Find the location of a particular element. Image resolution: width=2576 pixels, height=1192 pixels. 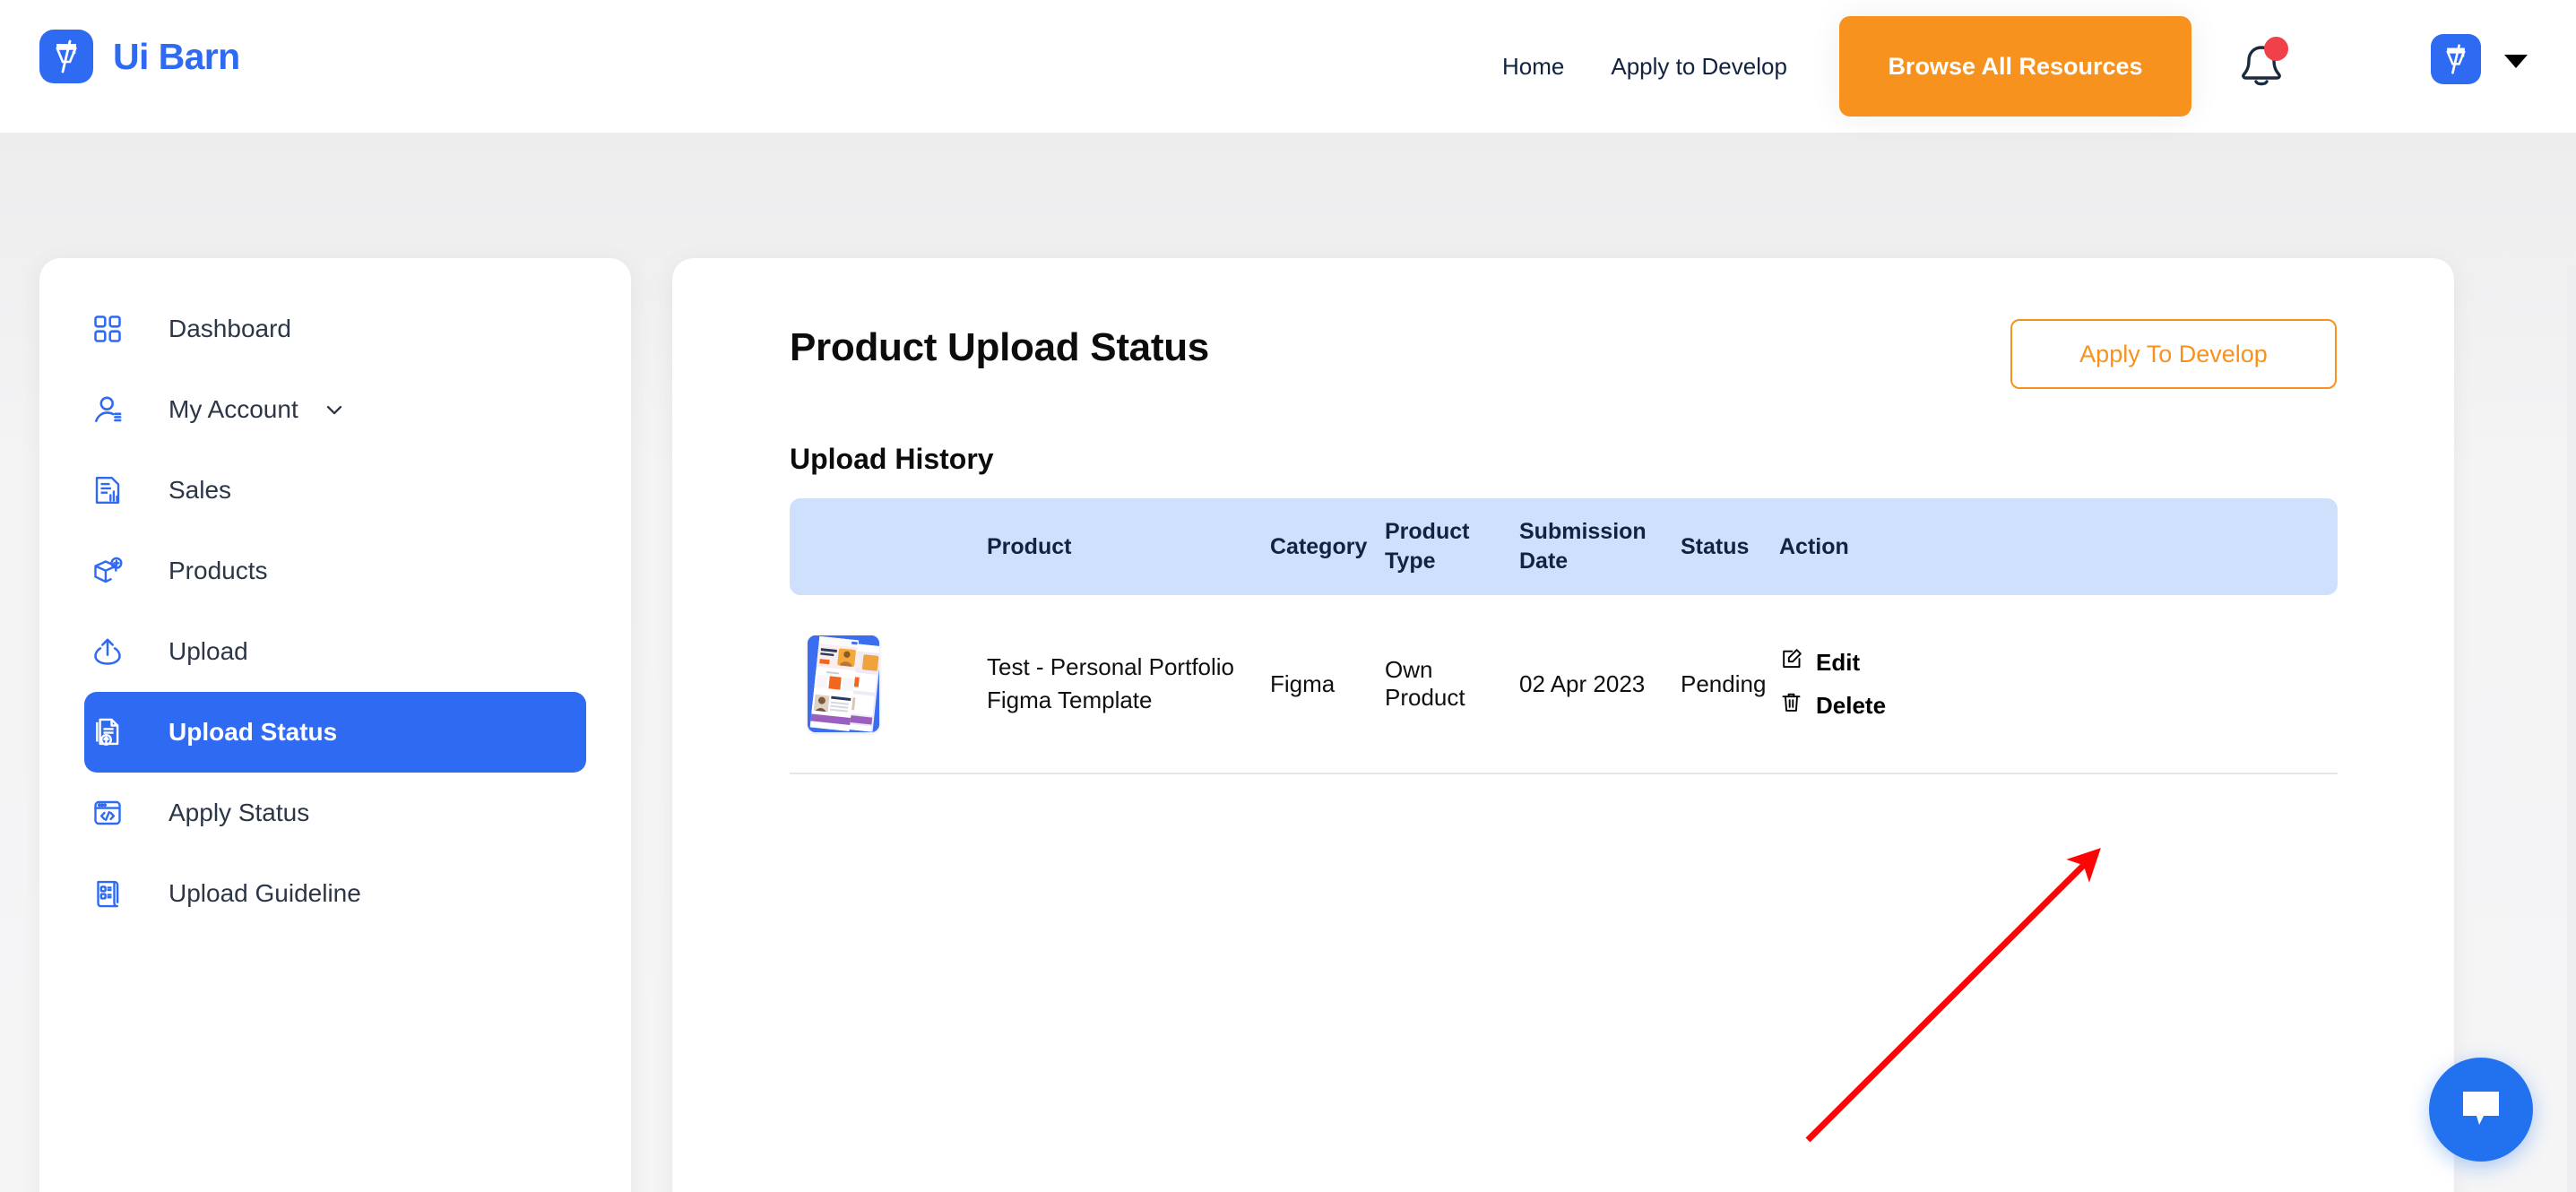

sidebar-item-label: Apply Status is located at coordinates (239, 812).